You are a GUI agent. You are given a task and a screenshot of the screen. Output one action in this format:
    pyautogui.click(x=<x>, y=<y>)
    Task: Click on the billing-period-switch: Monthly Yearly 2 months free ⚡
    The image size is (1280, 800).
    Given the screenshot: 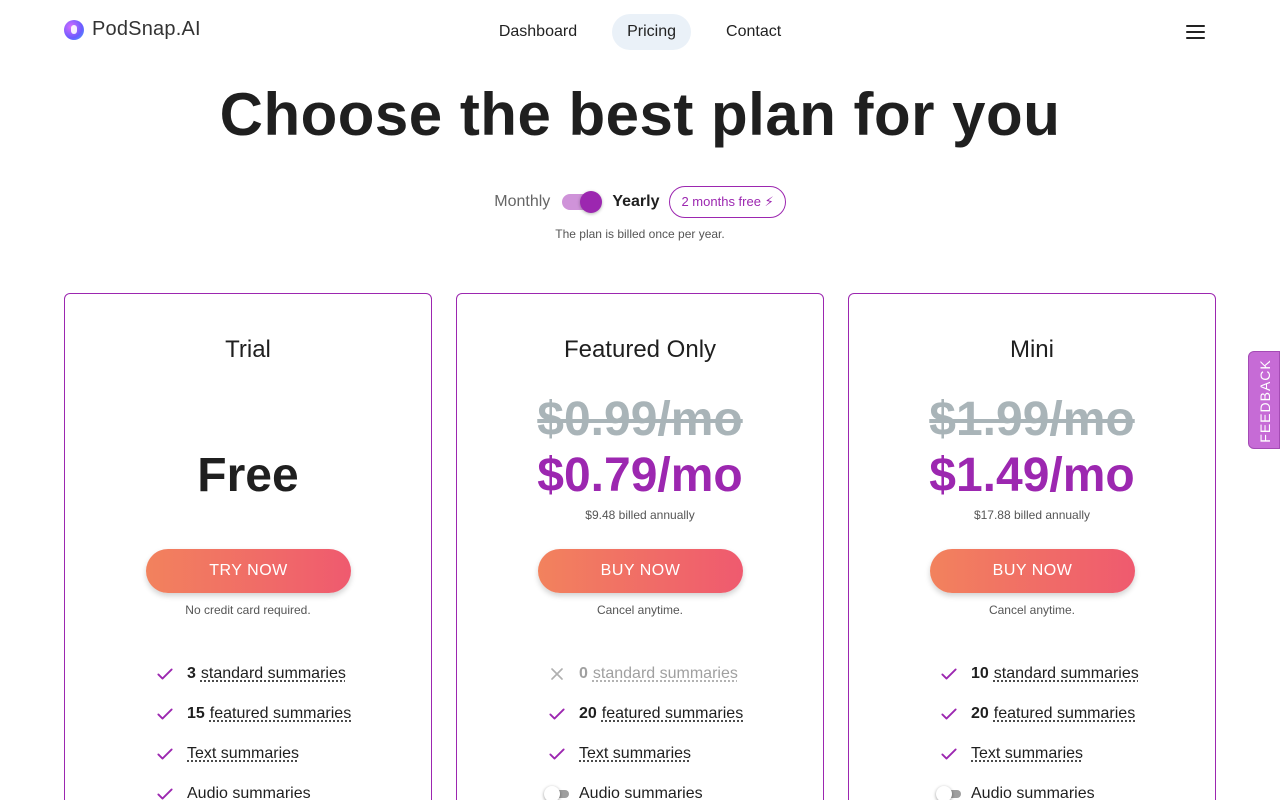 What is the action you would take?
    pyautogui.click(x=640, y=202)
    